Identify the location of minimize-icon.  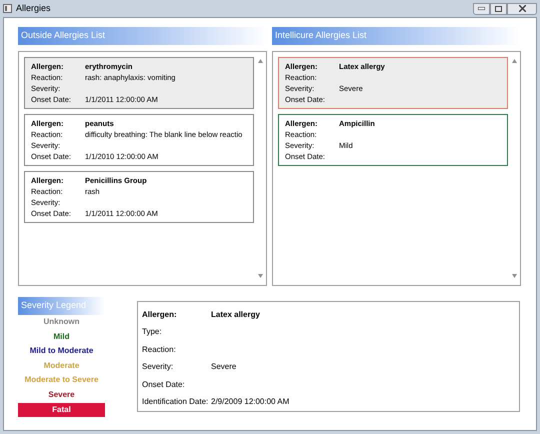
(481, 8).